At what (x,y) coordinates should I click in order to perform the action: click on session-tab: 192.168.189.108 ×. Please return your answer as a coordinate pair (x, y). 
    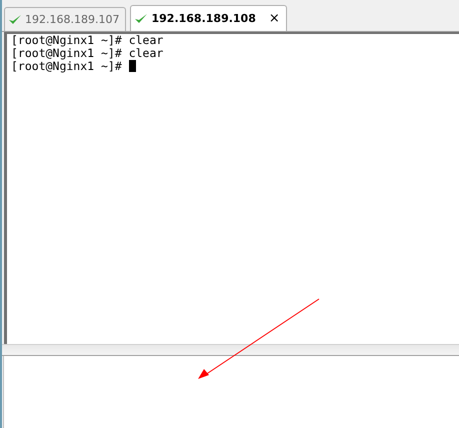
    Looking at the image, I should click on (208, 18).